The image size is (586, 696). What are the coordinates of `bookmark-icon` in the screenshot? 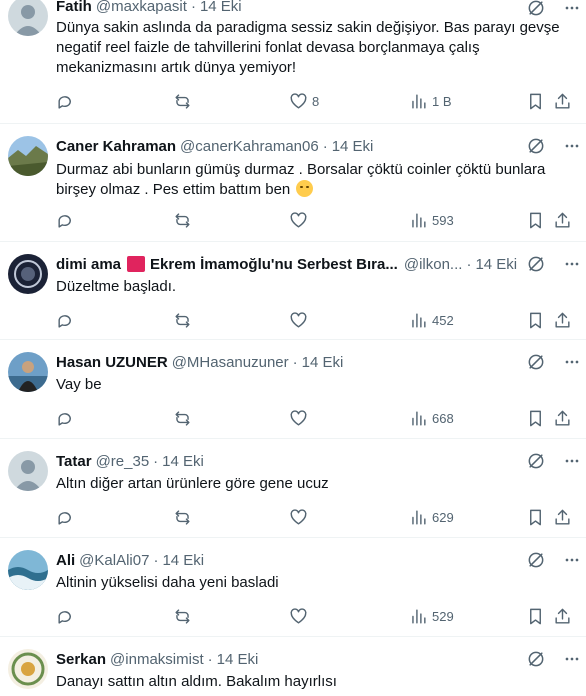 It's located at (535, 220).